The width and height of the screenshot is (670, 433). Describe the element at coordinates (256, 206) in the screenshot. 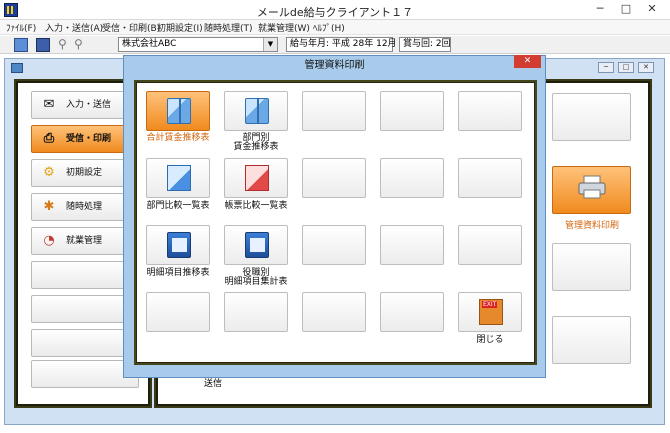

I see `grid-label: 帳票比較一覧表` at that location.